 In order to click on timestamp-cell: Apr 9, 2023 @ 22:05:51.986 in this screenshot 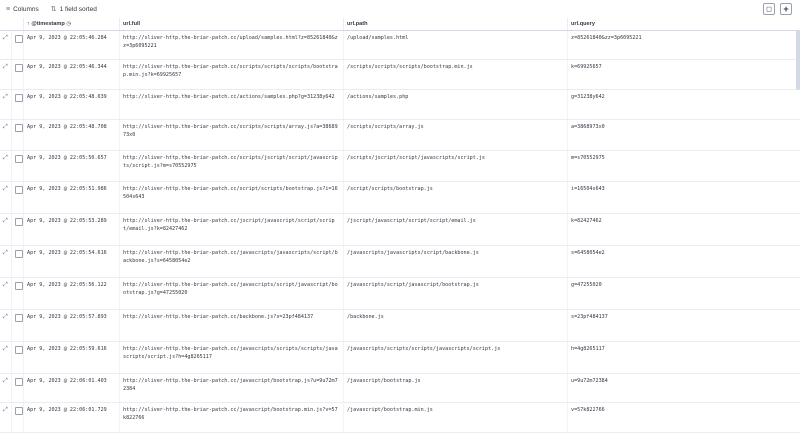, I will do `click(72, 197)`.